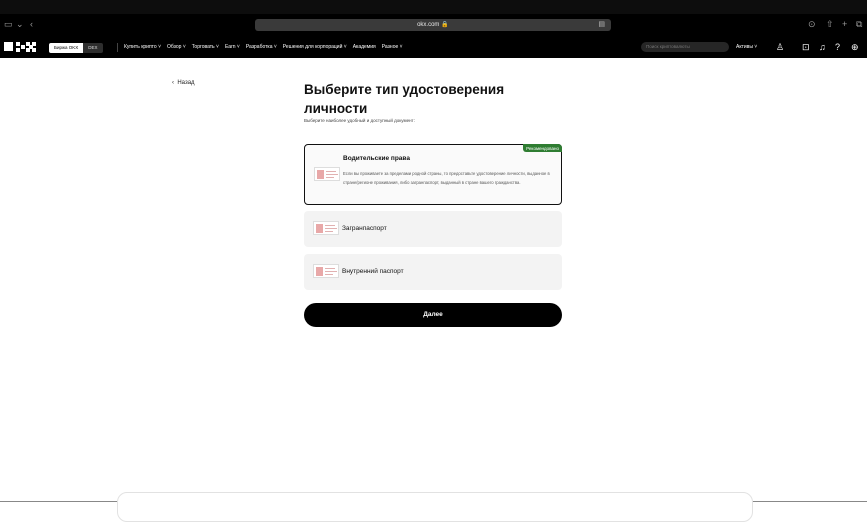 This screenshot has height=522, width=867. What do you see at coordinates (433, 7) in the screenshot?
I see `window-top-strip` at bounding box center [433, 7].